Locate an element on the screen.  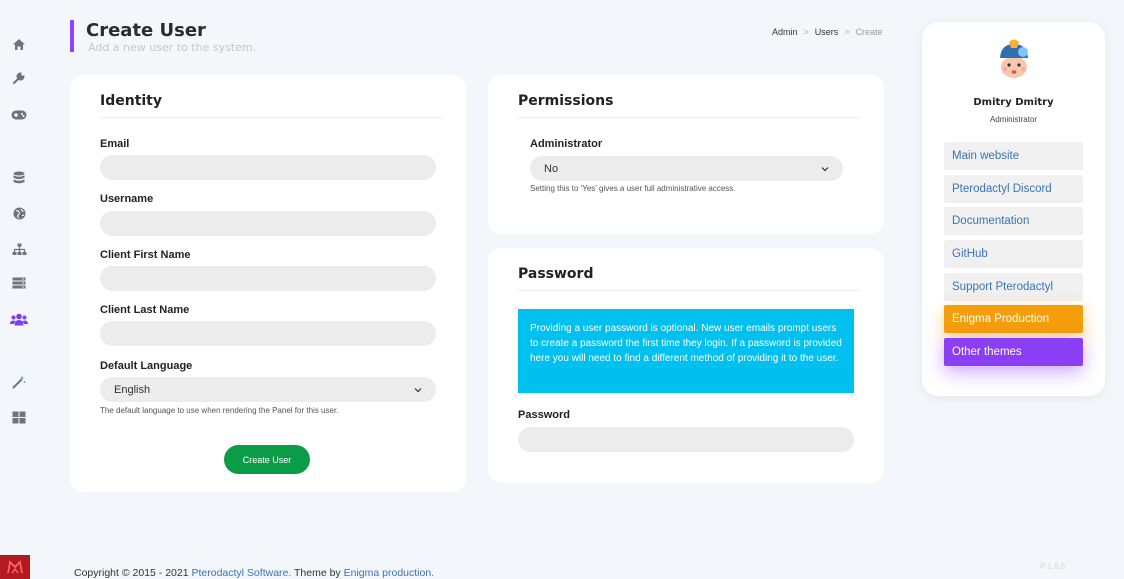
profile-role: Administrator is located at coordinates (1013, 119).